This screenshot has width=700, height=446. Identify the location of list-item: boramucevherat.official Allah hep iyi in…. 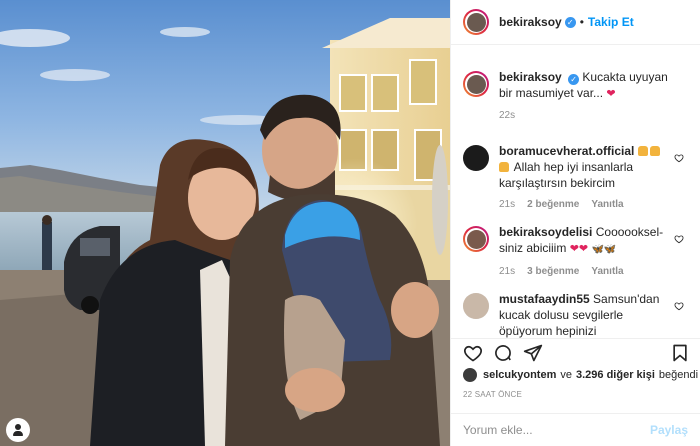
(575, 176).